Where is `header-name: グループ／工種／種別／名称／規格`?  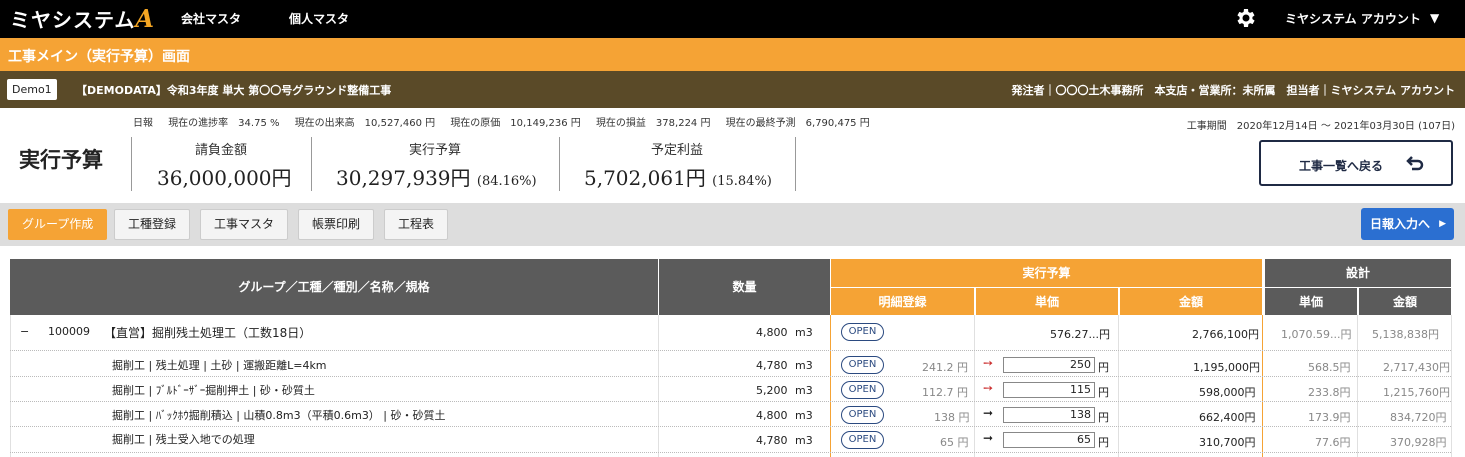 header-name: グループ／工種／種別／名称／規格 is located at coordinates (334, 287).